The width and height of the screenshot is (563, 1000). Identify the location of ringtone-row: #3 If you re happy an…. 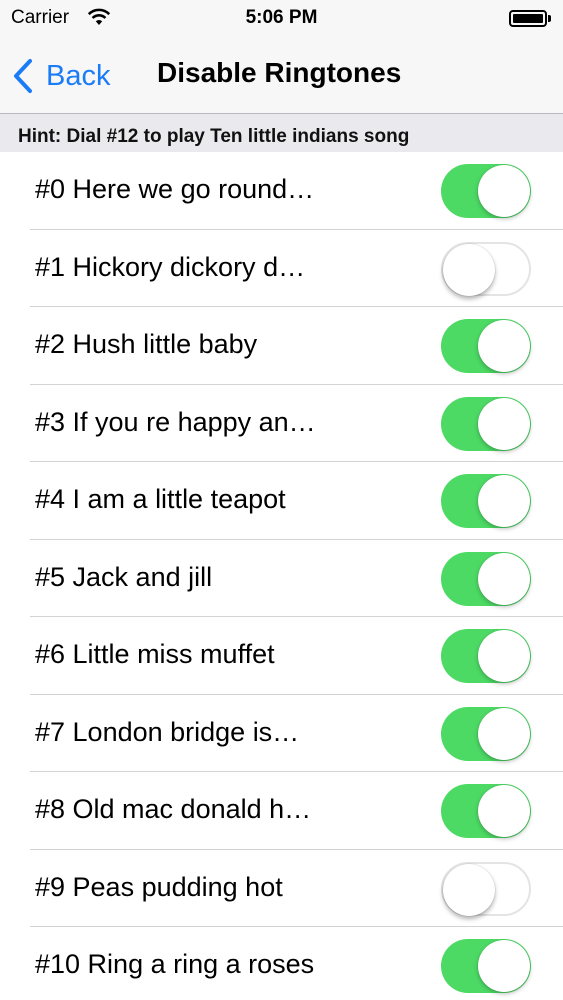
(281, 423).